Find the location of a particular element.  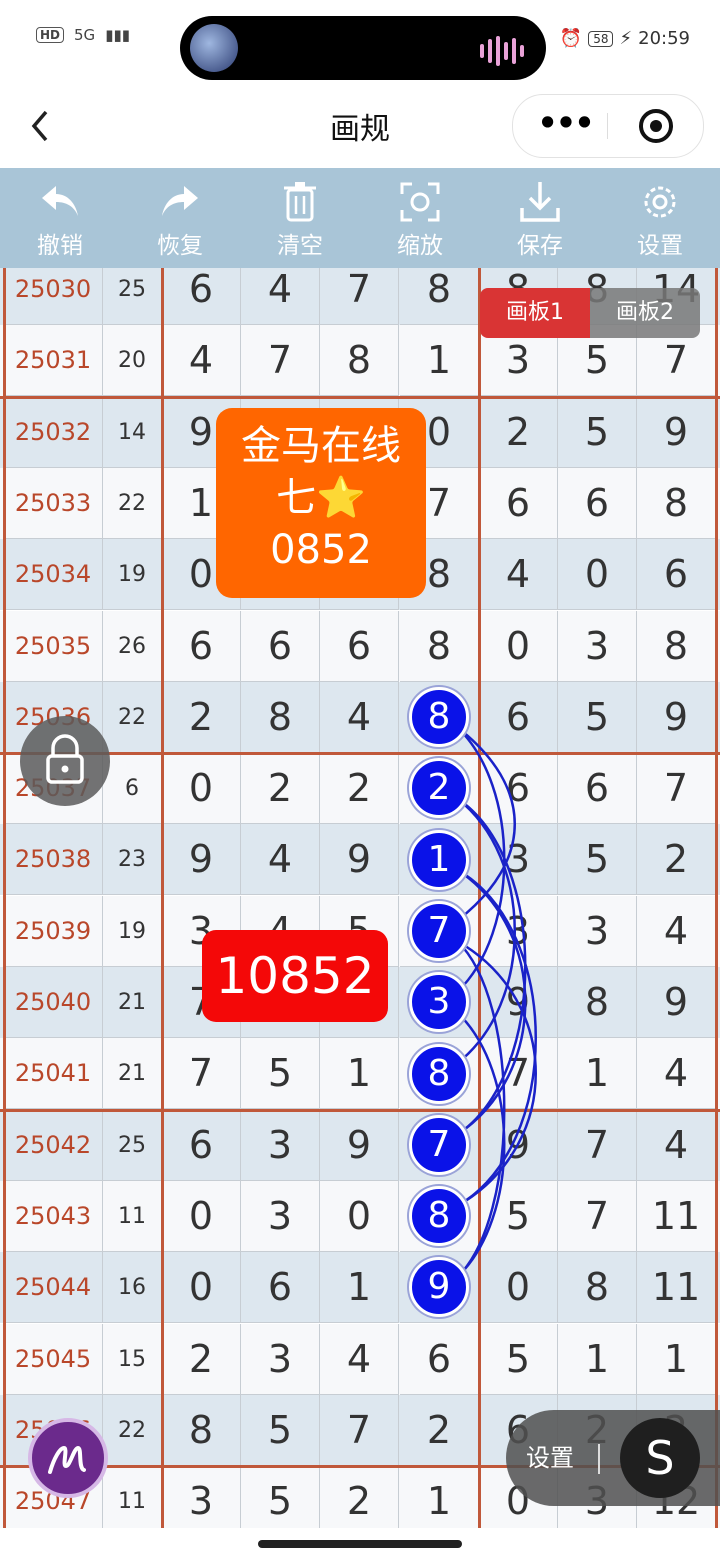

close-target-button is located at coordinates (656, 126).